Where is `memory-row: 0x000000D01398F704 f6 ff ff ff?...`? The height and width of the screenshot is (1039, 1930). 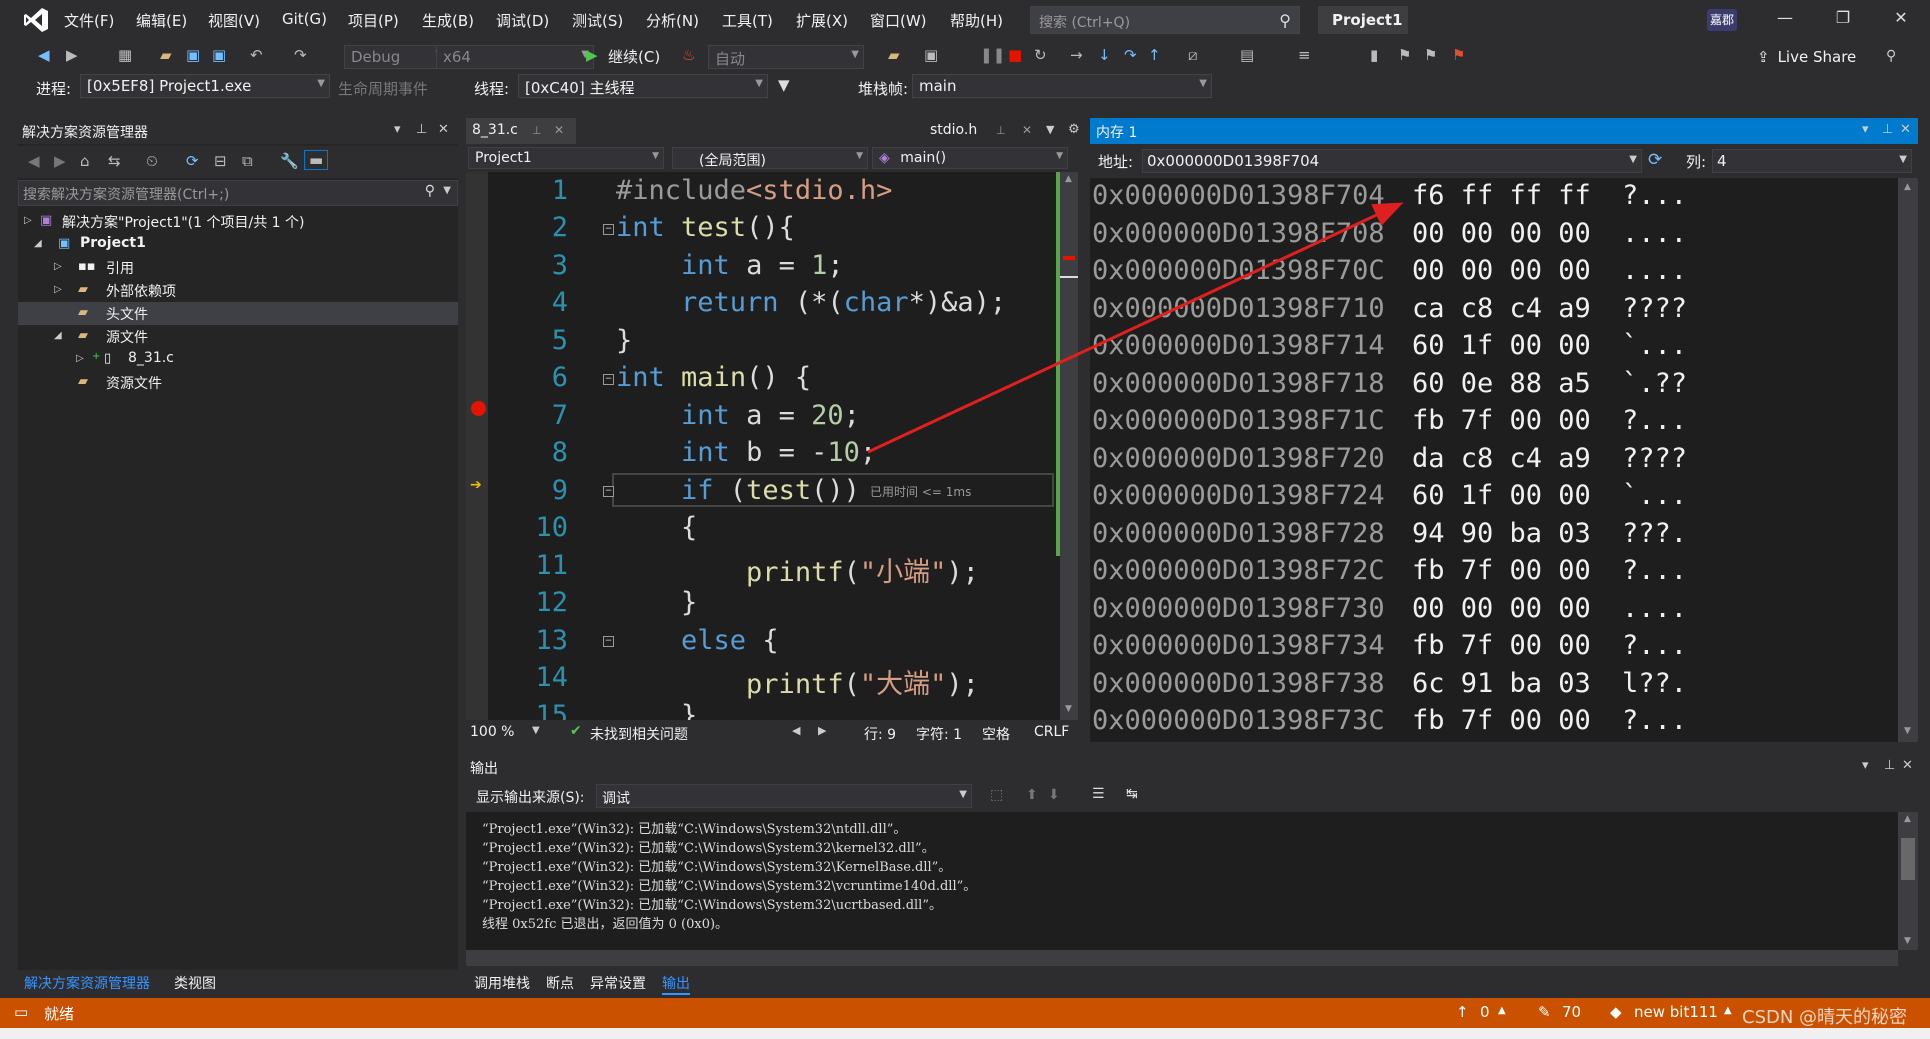
memory-row: 0x000000D01398F704 f6 ff ff ff?... is located at coordinates (1389, 195).